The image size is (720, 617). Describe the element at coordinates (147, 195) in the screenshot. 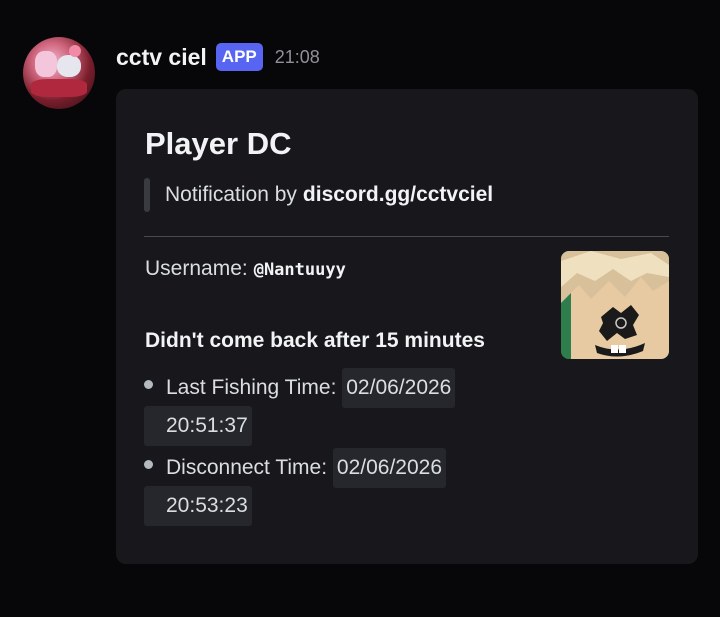

I see `quote-bar` at that location.